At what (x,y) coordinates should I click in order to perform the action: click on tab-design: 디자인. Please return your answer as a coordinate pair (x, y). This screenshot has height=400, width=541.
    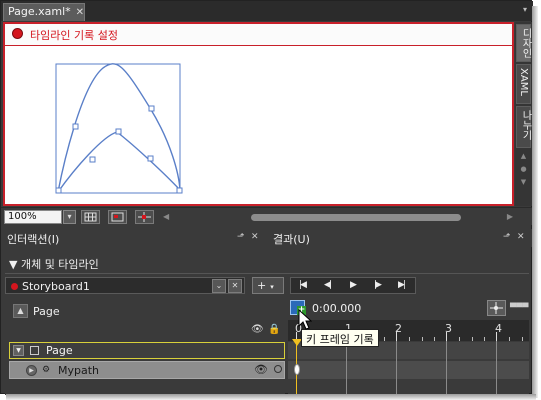
    Looking at the image, I should click on (523, 43).